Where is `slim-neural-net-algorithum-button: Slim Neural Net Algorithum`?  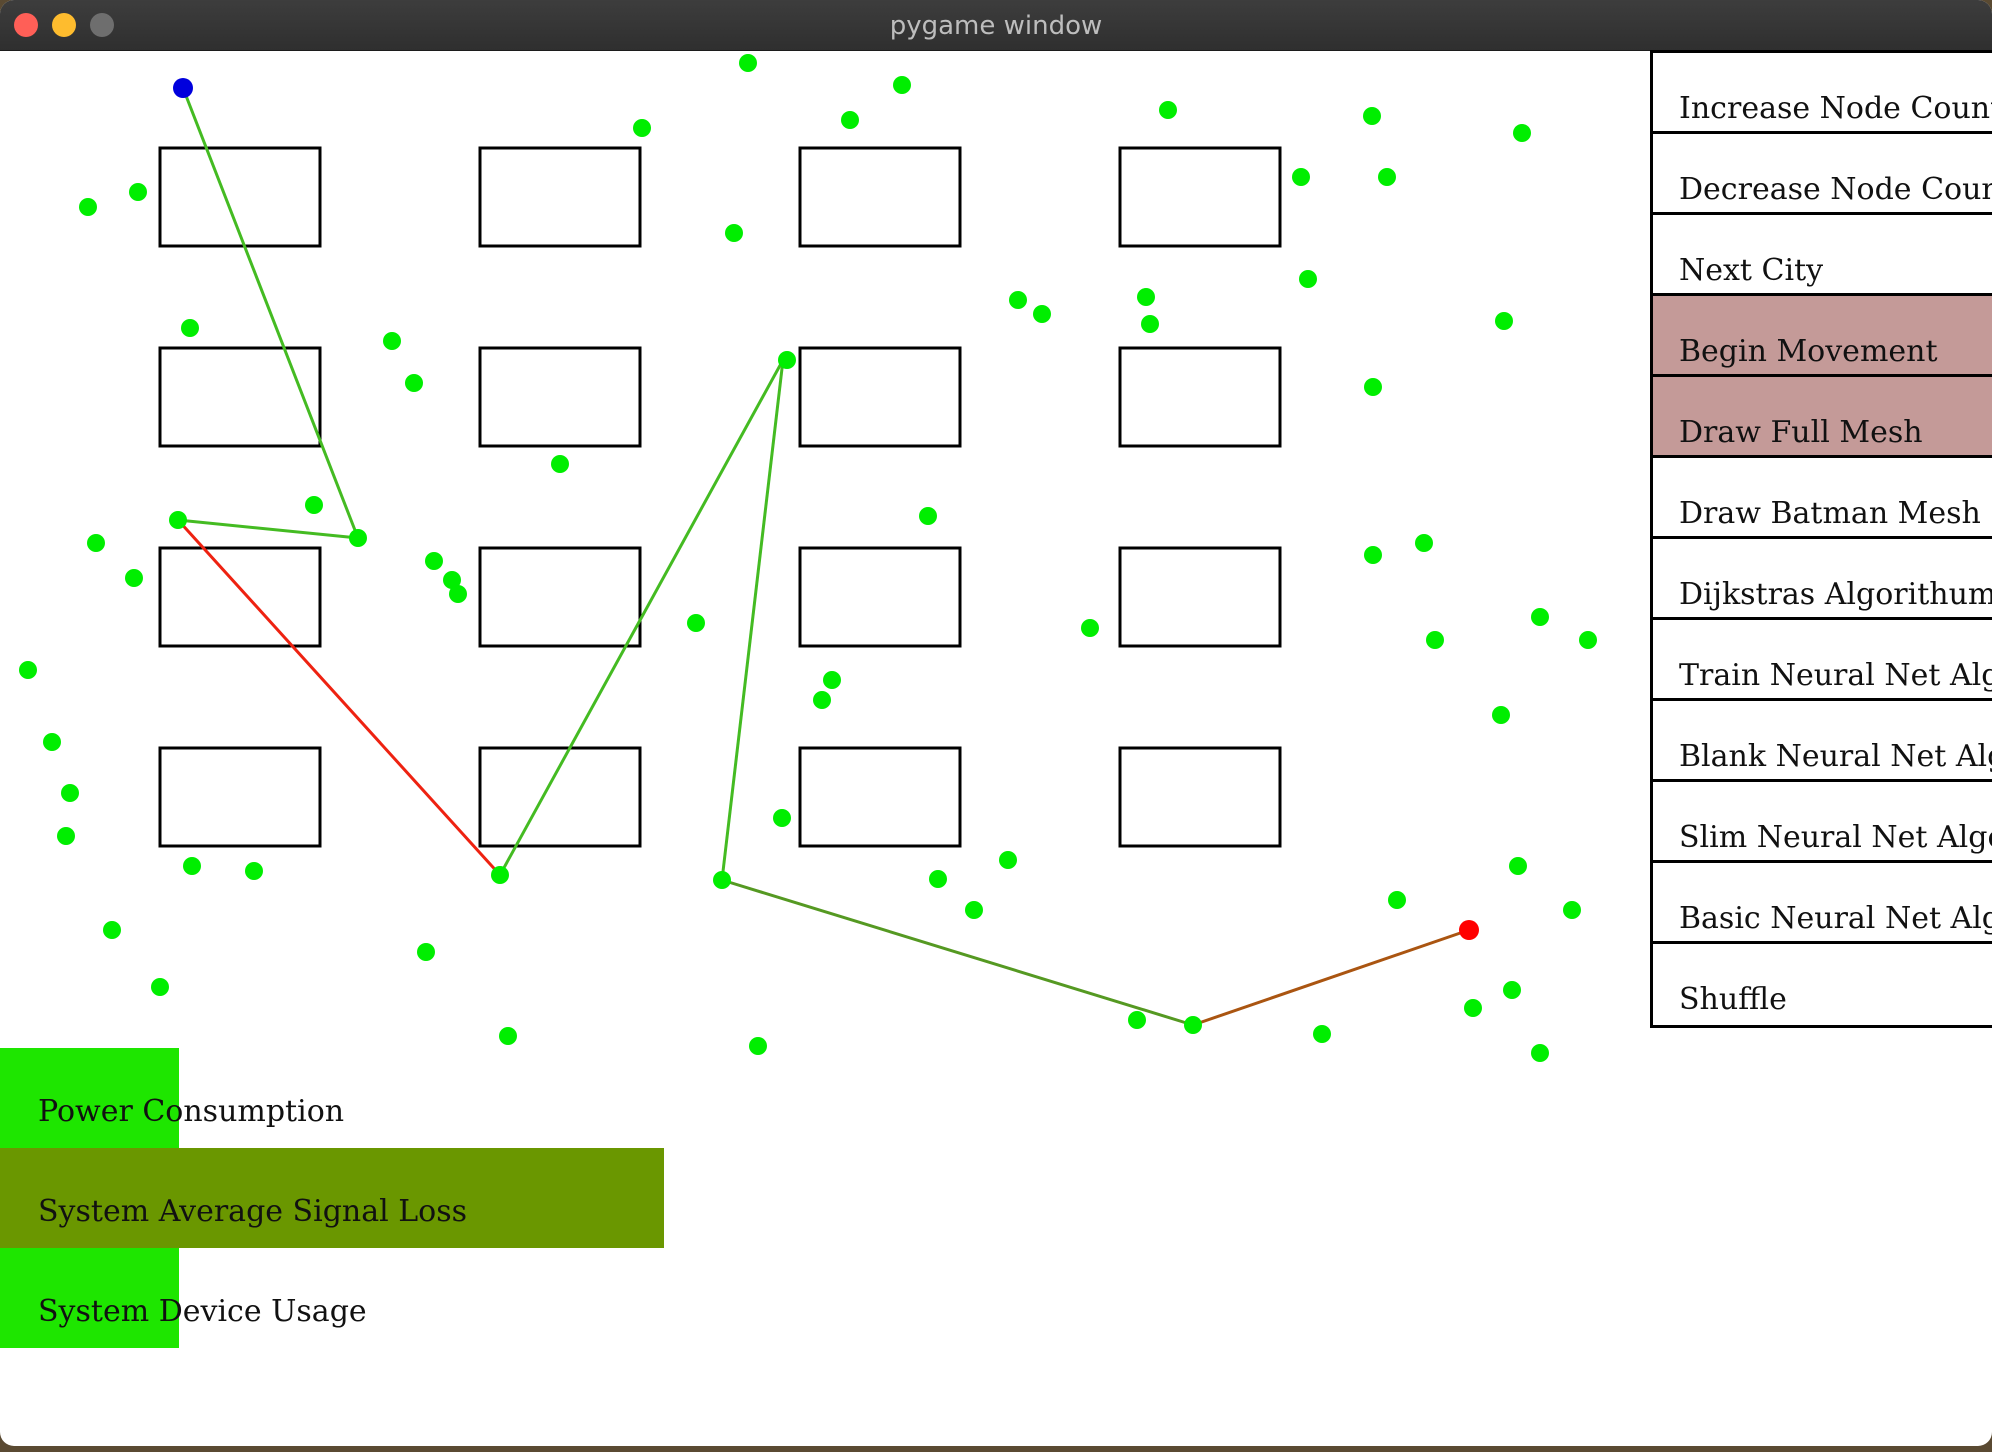 slim-neural-net-algorithum-button: Slim Neural Net Algorithum is located at coordinates (1821, 822).